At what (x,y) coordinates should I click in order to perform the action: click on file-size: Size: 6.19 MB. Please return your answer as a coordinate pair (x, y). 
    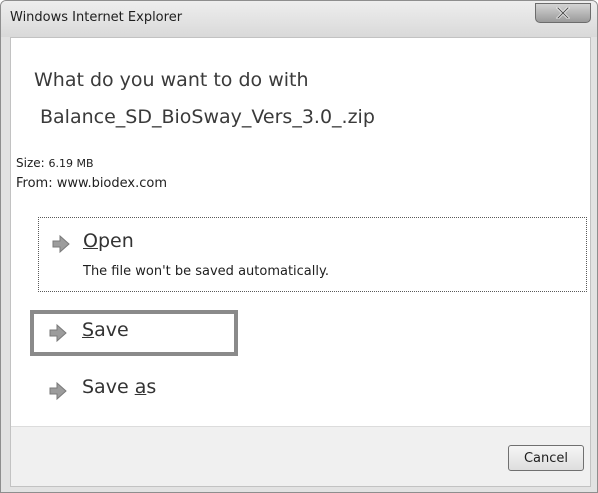
    Looking at the image, I should click on (55, 163).